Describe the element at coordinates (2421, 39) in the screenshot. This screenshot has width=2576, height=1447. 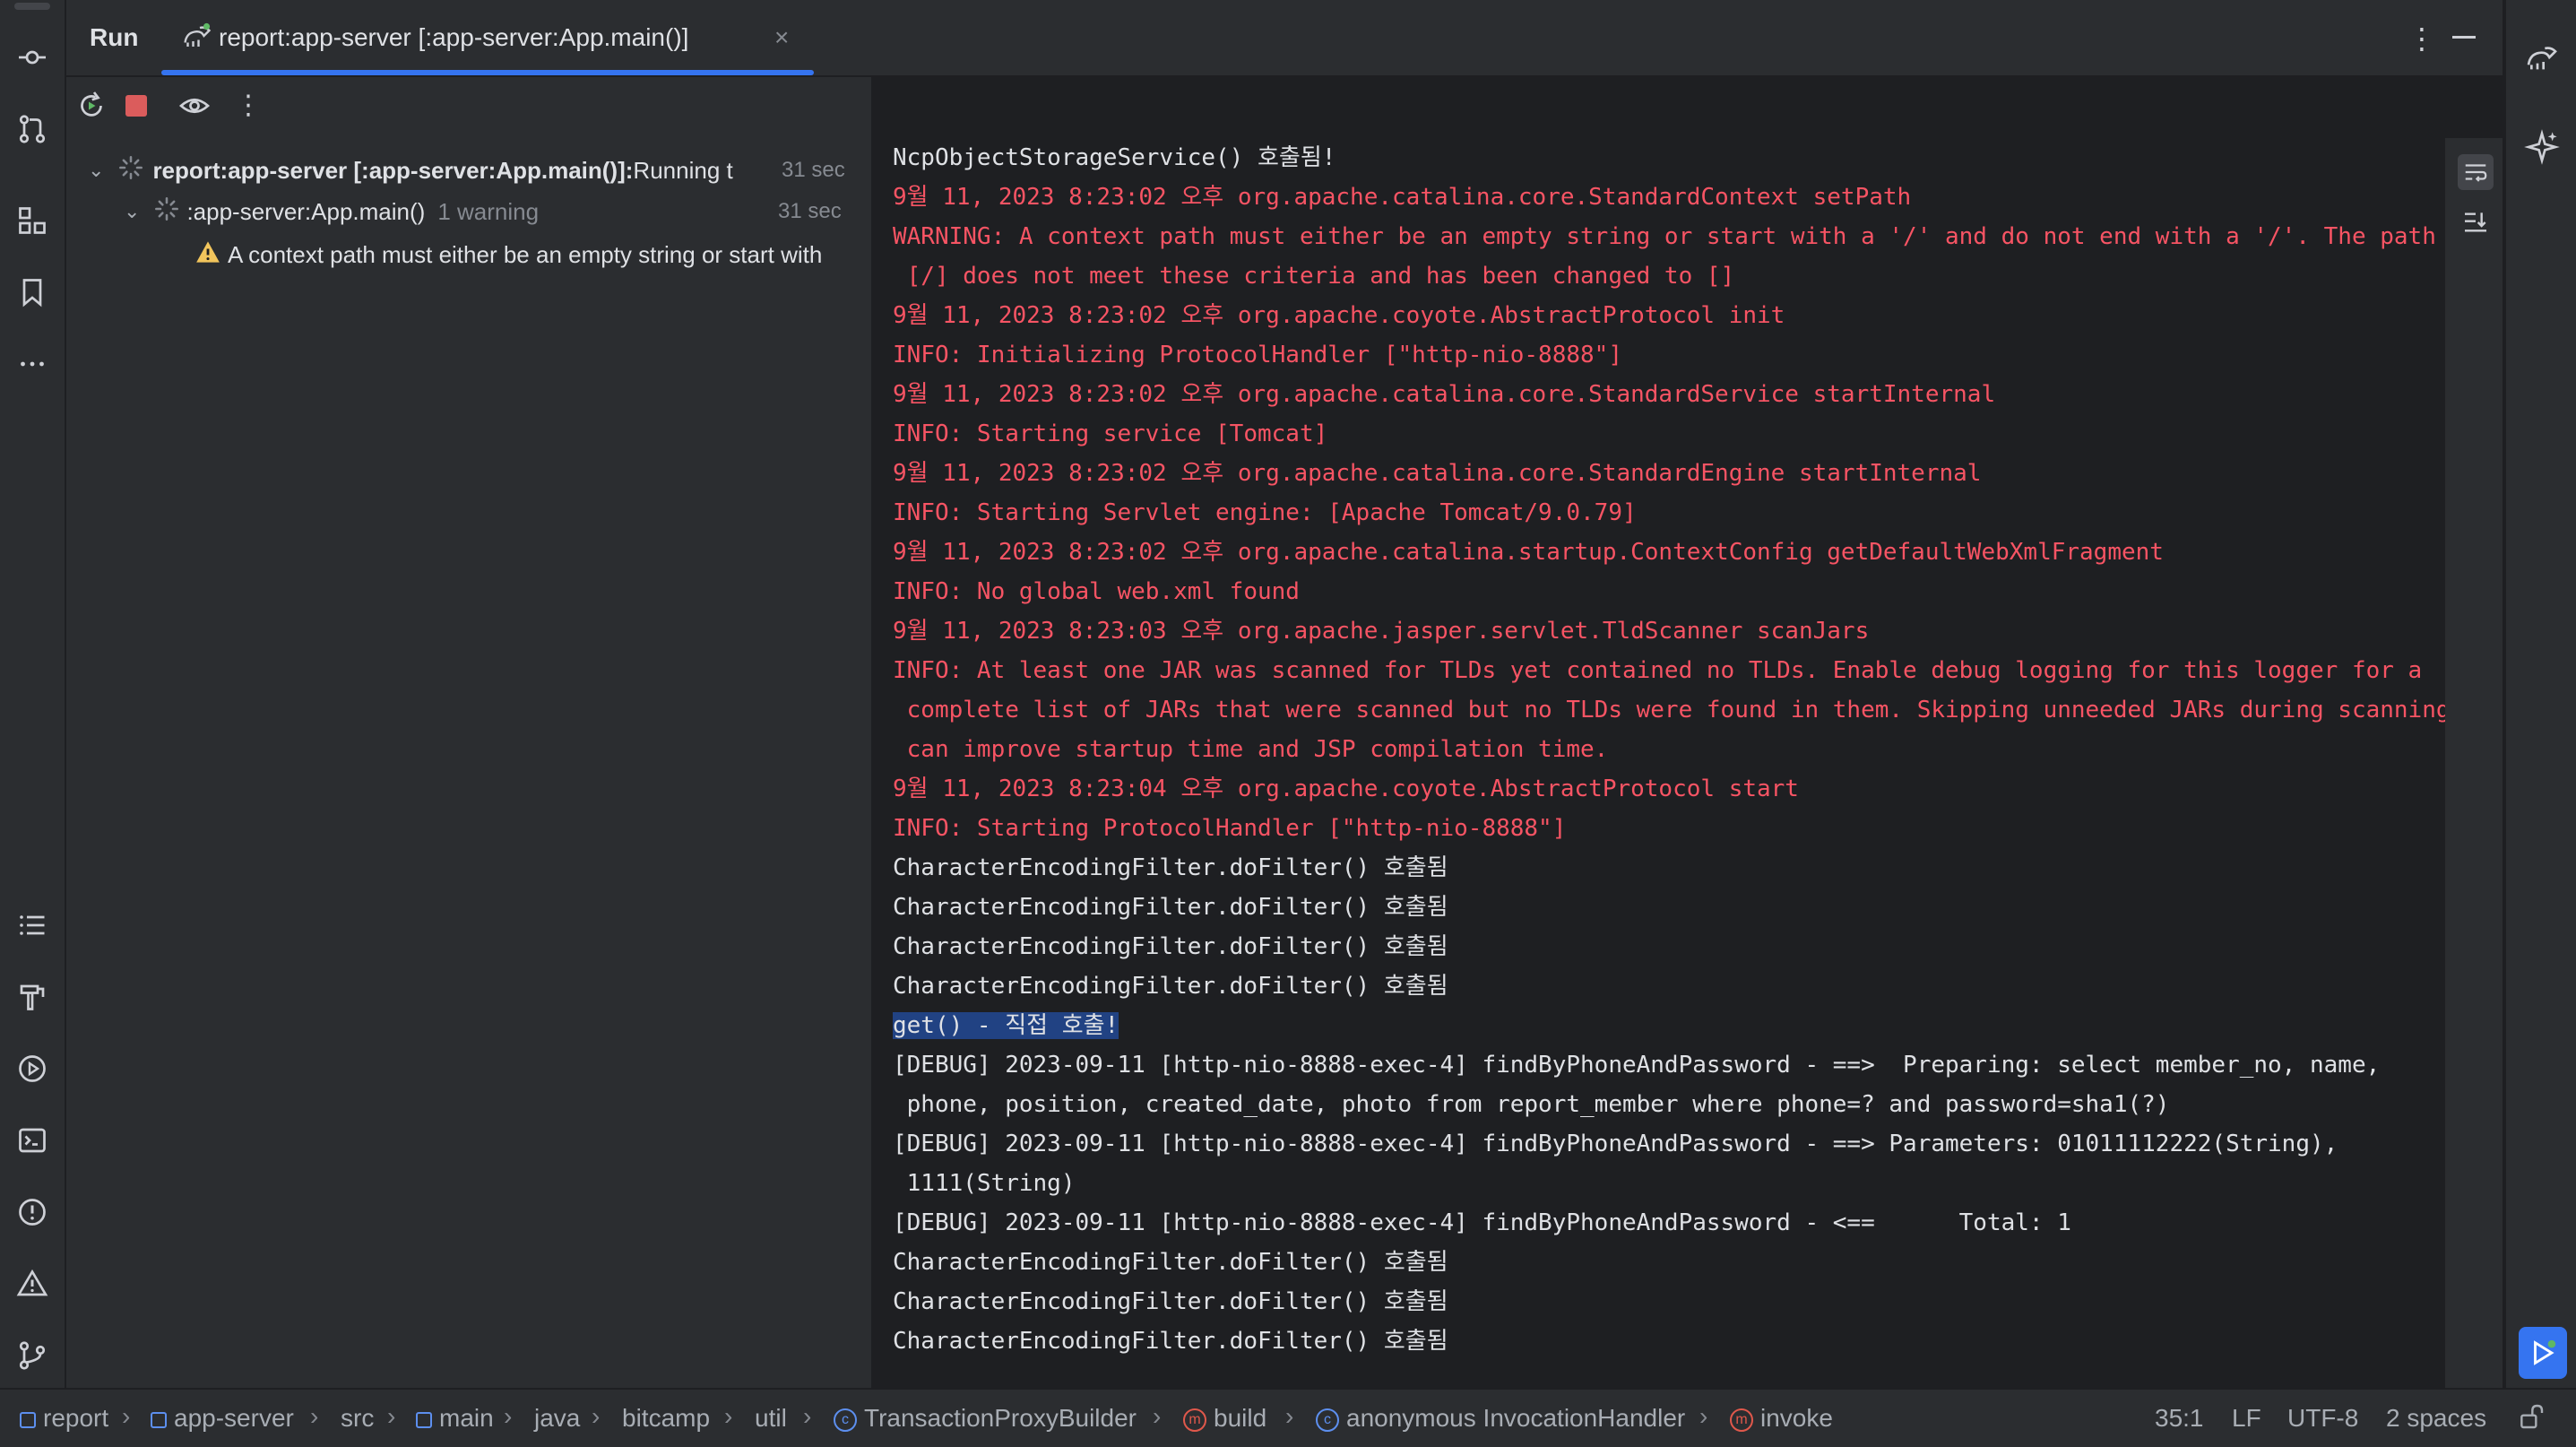
I see `more-options-icon: ⋮` at that location.